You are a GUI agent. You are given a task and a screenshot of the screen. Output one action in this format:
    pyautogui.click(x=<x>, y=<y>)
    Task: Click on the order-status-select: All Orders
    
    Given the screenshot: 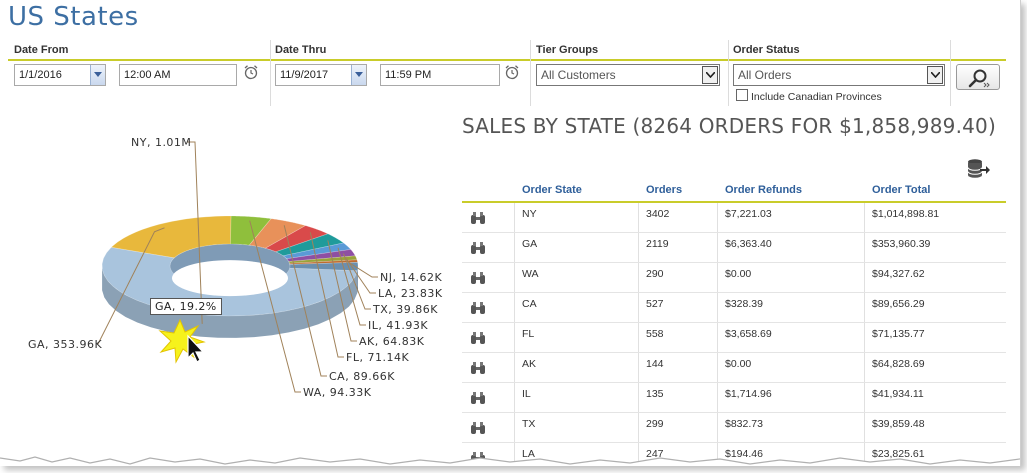 What is the action you would take?
    pyautogui.click(x=839, y=75)
    